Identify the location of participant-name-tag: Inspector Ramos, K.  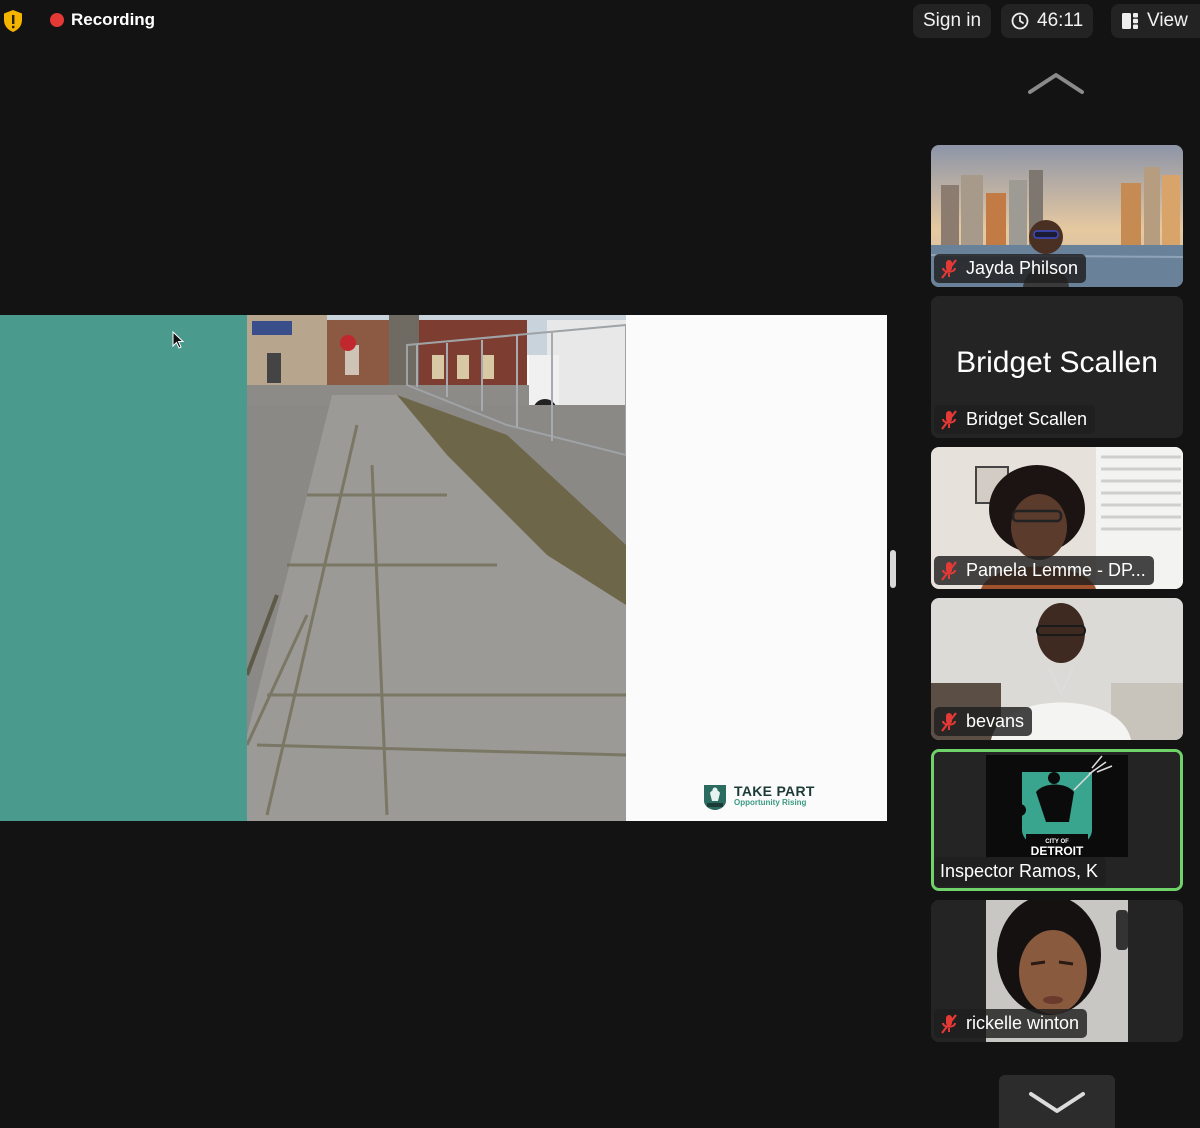
(1020, 871).